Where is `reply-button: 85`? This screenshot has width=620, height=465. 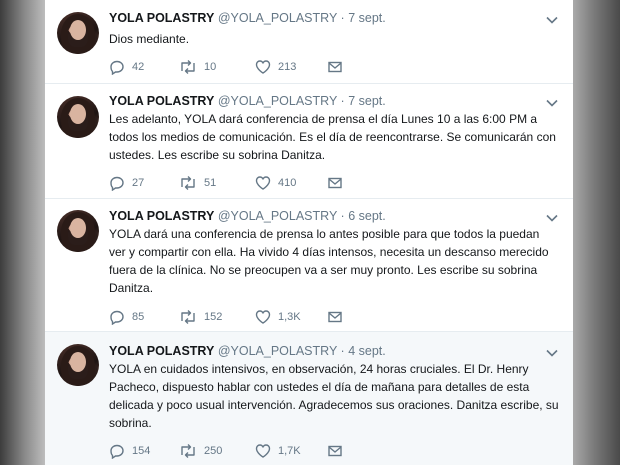
reply-button: 85 is located at coordinates (126, 317).